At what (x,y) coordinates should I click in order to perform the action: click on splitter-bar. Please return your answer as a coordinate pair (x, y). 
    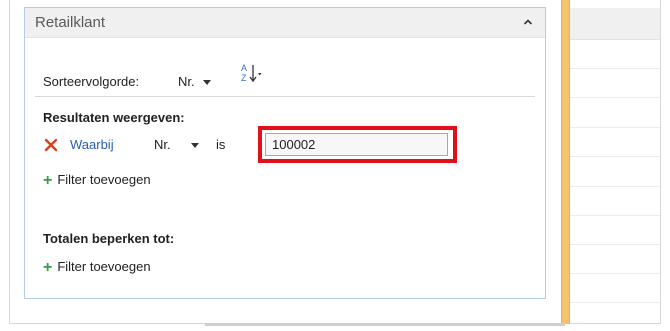
    Looking at the image, I should click on (565, 162).